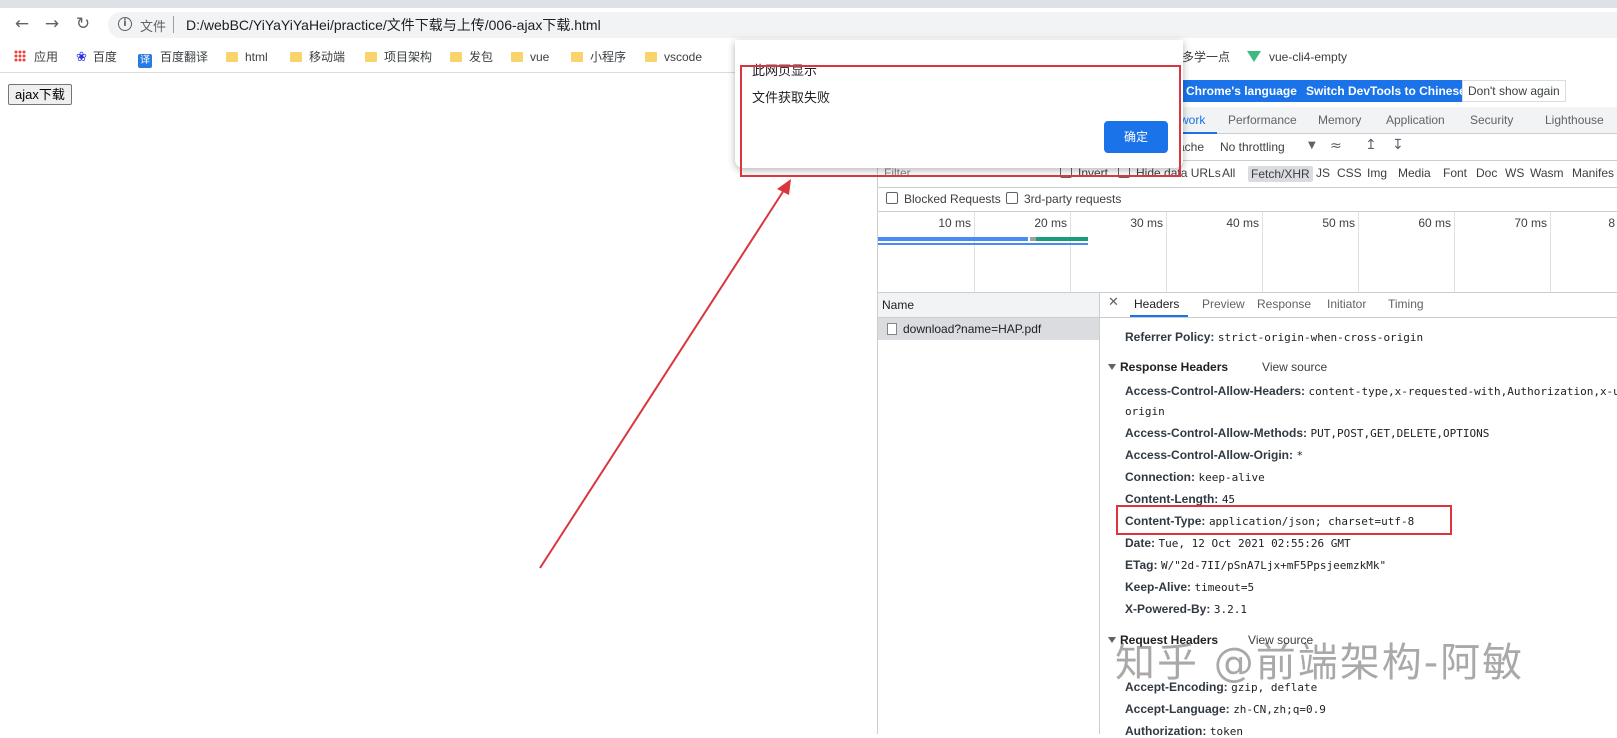 This screenshot has height=738, width=1617. I want to click on annotation-arrow, so click(665, 374).